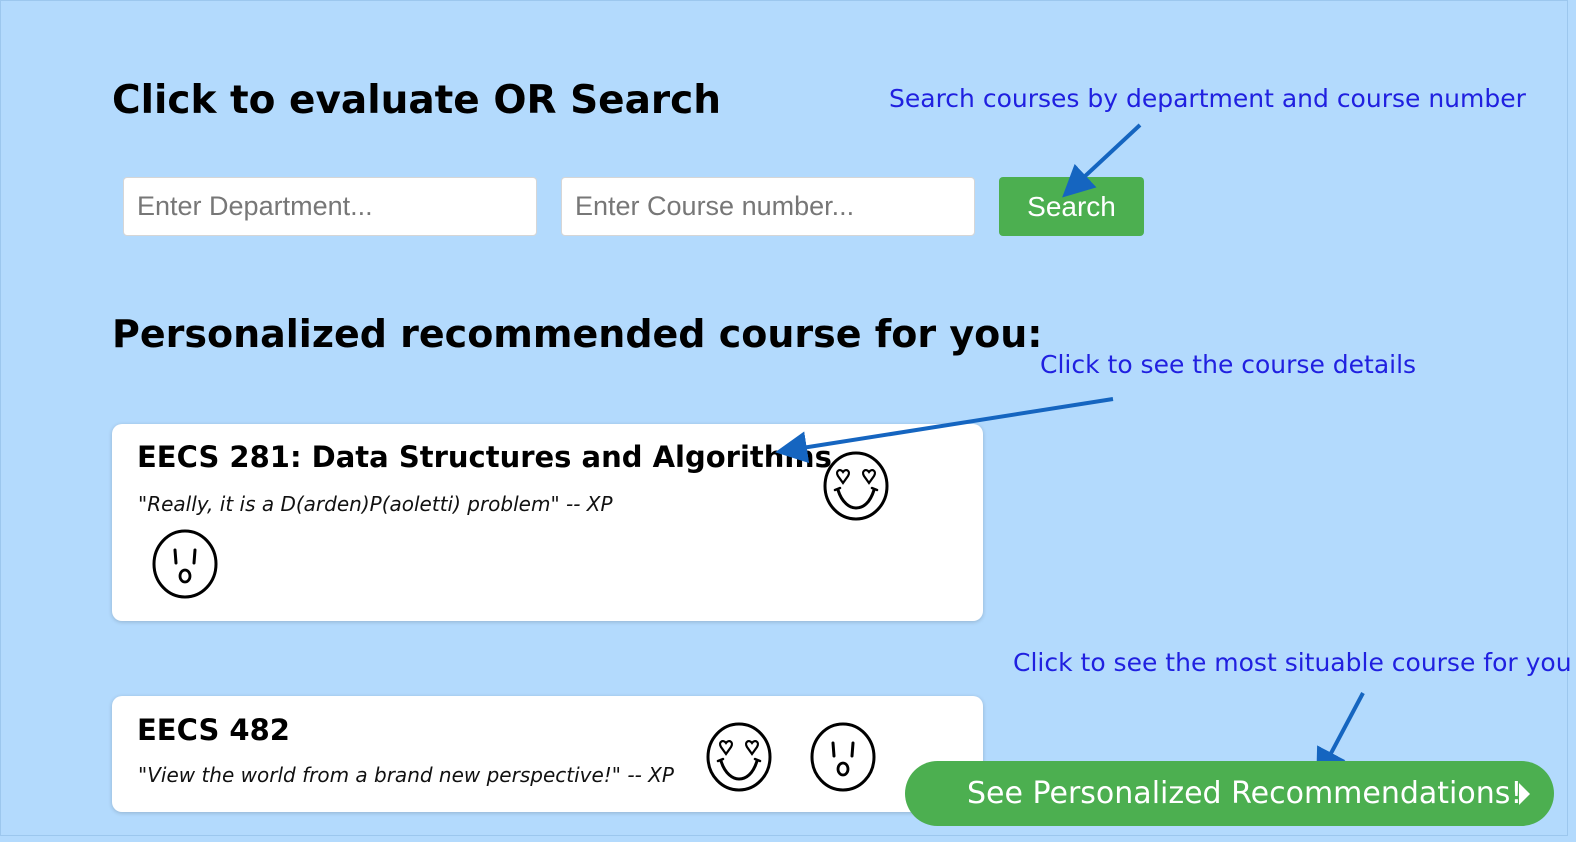  Describe the element at coordinates (417, 100) in the screenshot. I see `search-section-title: Click to evaluate OR Search` at that location.